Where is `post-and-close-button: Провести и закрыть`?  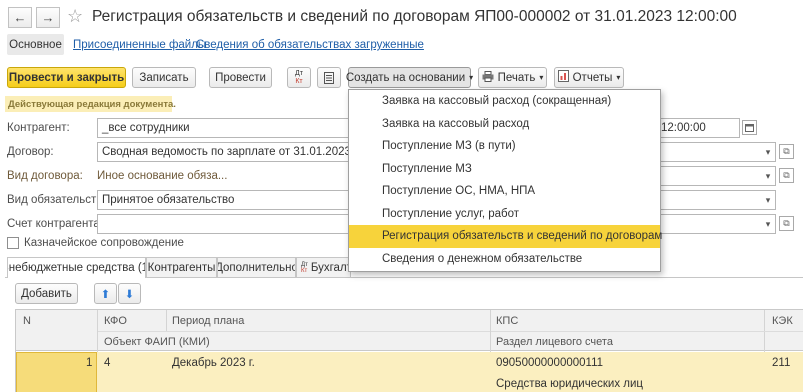
post-and-close-button: Провести и закрыть is located at coordinates (66, 77).